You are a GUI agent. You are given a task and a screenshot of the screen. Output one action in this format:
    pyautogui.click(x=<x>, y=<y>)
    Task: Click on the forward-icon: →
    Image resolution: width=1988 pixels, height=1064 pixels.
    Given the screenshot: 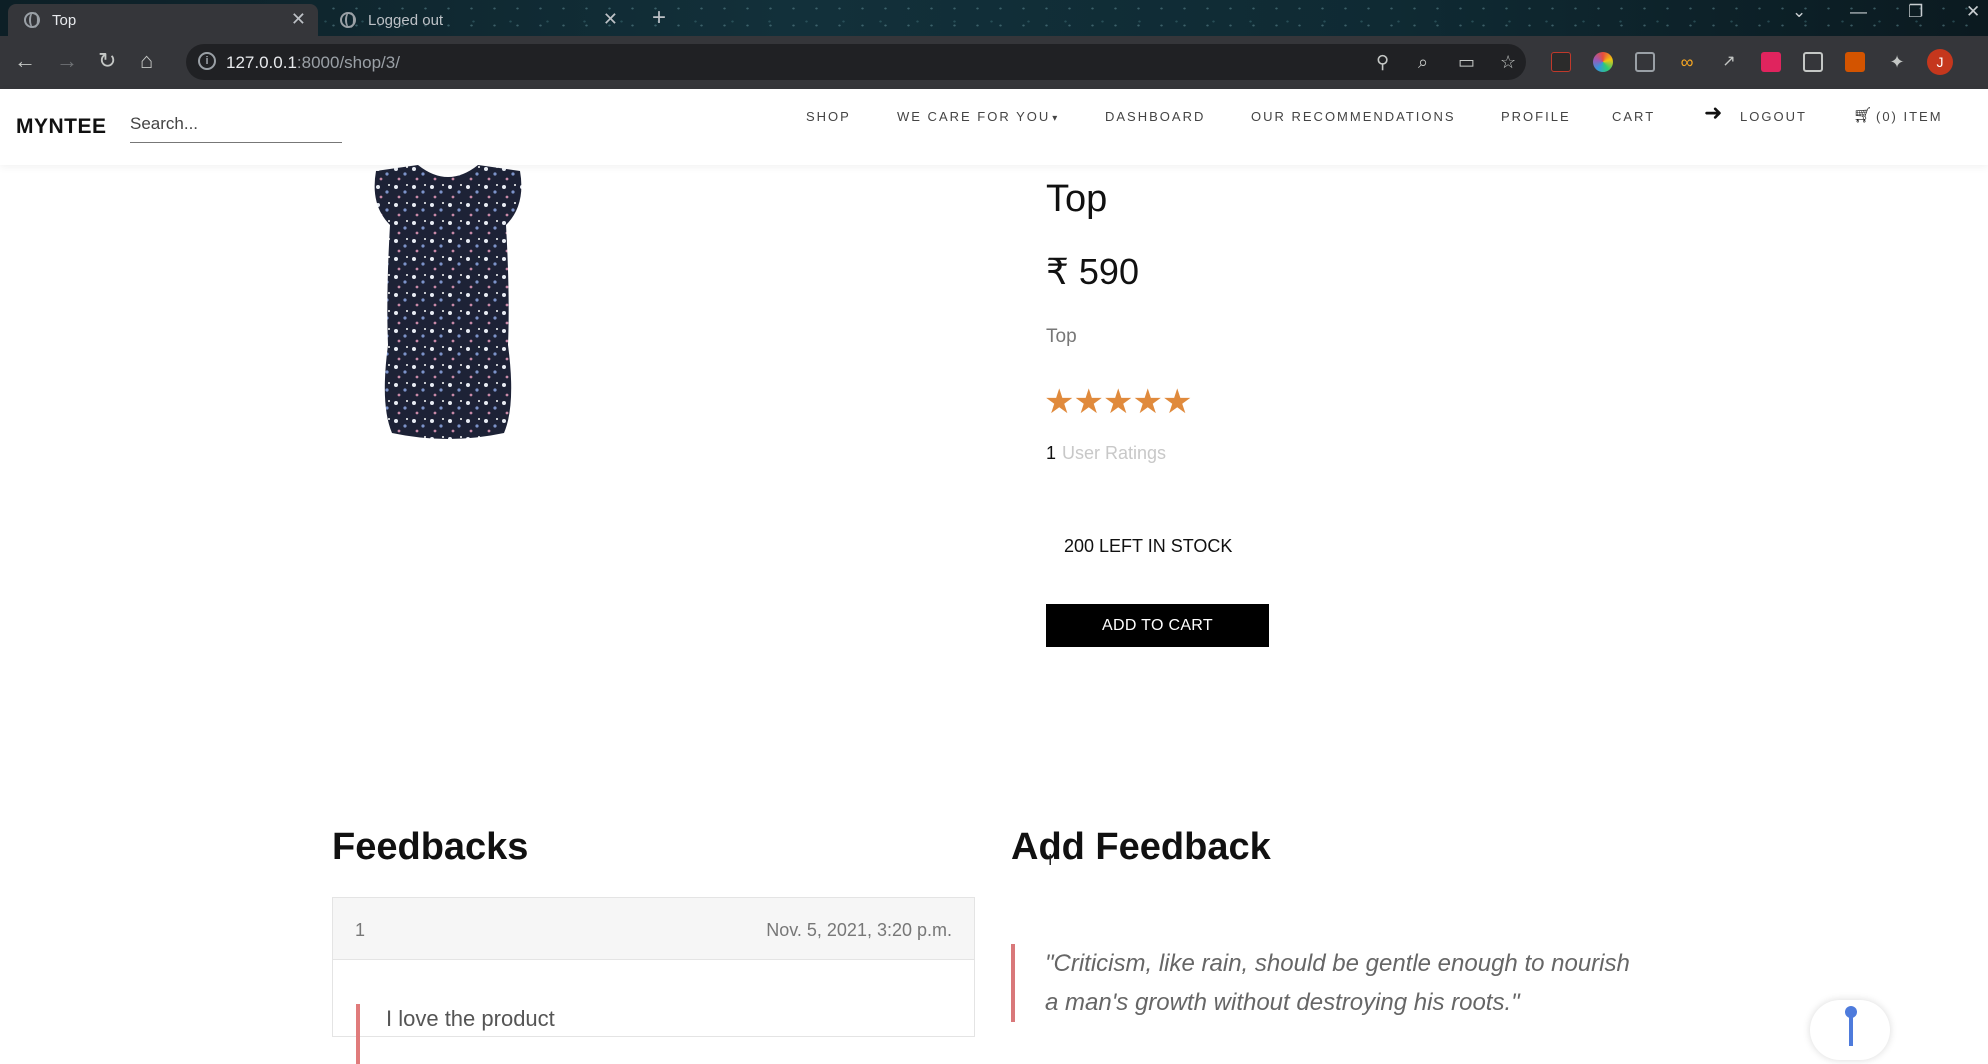 What is the action you would take?
    pyautogui.click(x=67, y=61)
    